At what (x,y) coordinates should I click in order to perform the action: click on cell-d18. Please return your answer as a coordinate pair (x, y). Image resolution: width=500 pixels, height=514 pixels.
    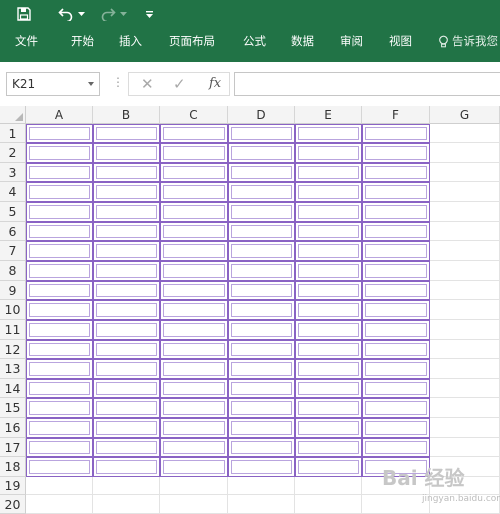
    Looking at the image, I should click on (261, 467).